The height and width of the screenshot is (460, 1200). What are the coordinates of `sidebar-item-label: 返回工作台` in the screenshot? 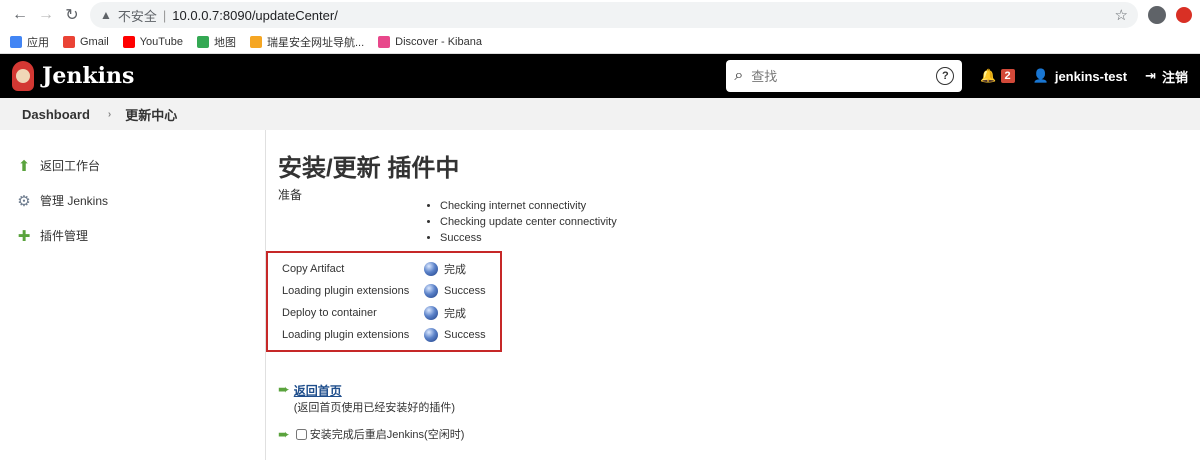 It's located at (70, 166).